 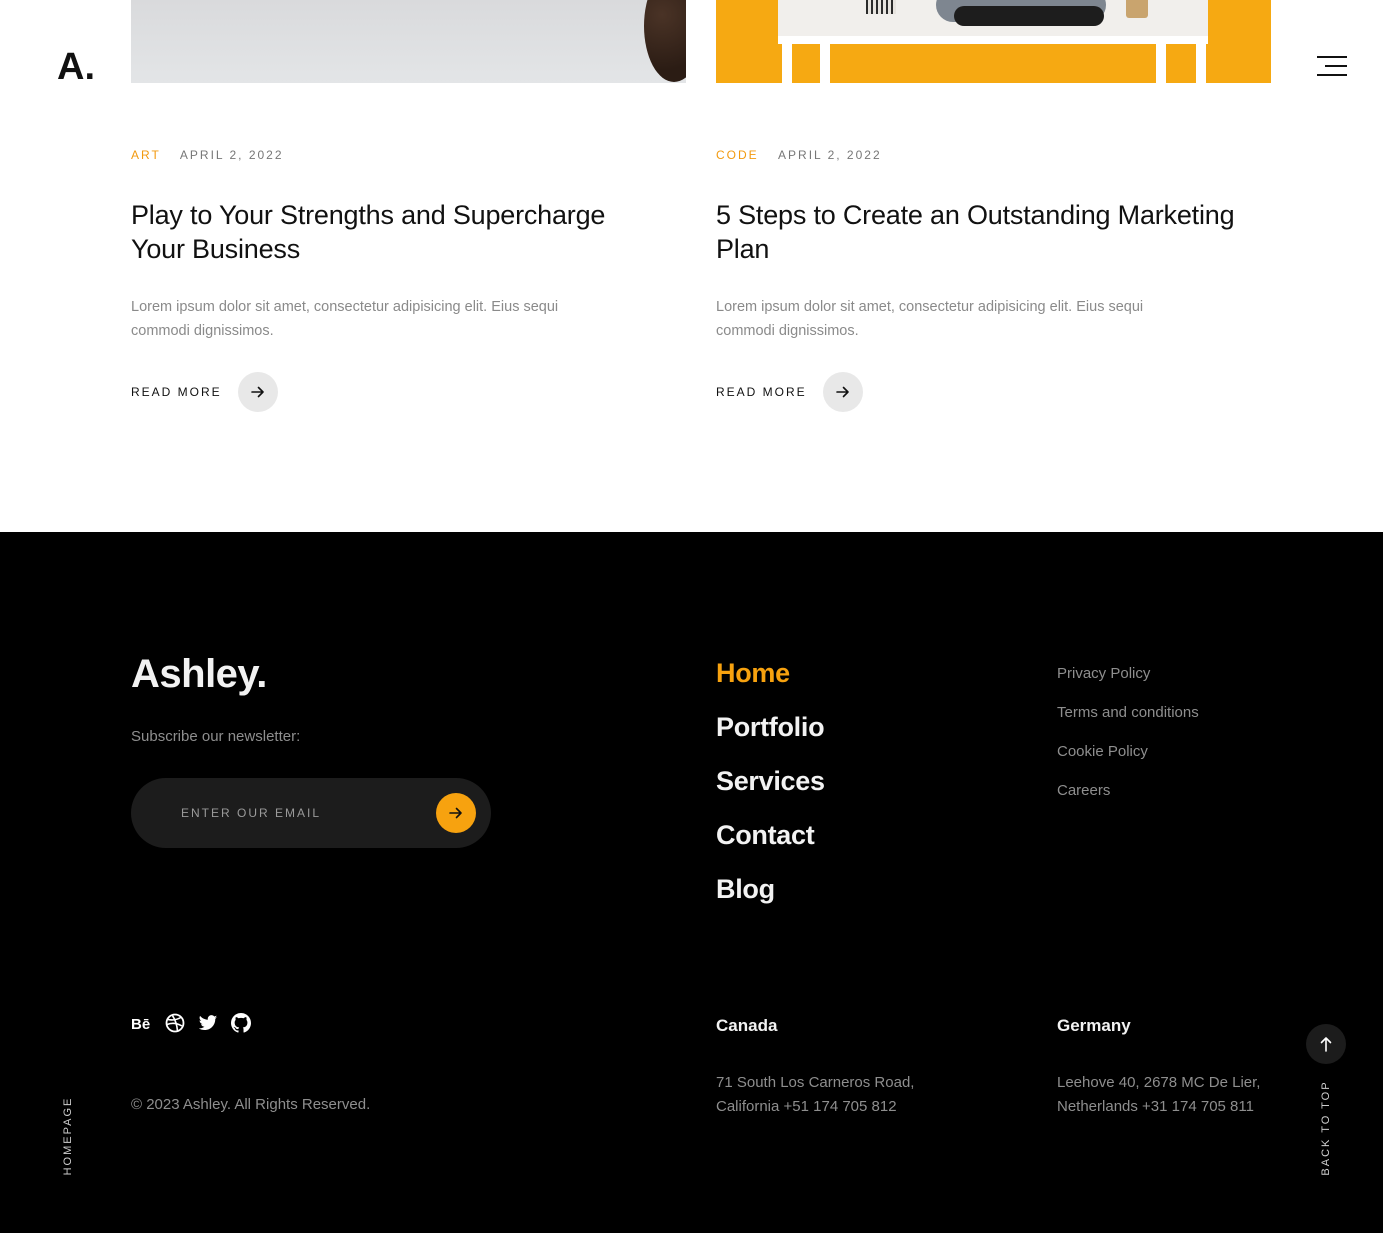 I want to click on office-country: Germany, so click(x=1094, y=1025).